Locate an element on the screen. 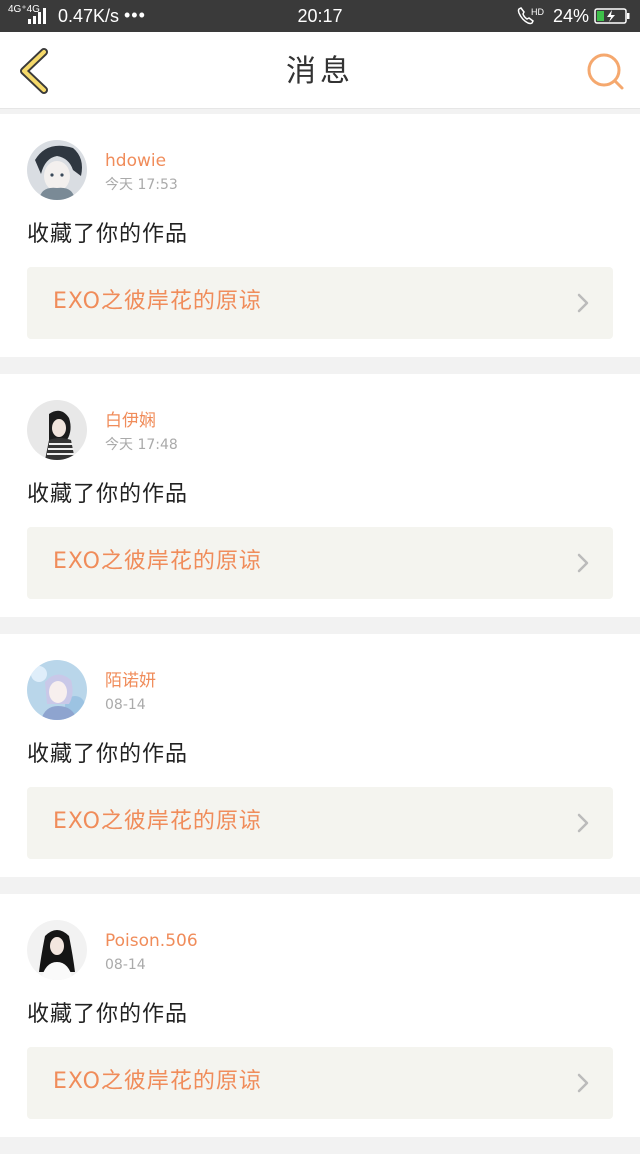 This screenshot has width=640, height=1154. app-header: 消息 is located at coordinates (320, 70).